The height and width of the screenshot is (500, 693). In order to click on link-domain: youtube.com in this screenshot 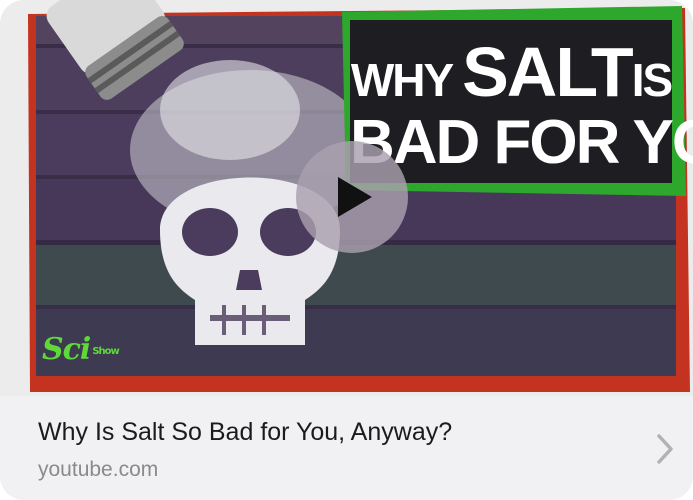, I will do `click(98, 469)`.